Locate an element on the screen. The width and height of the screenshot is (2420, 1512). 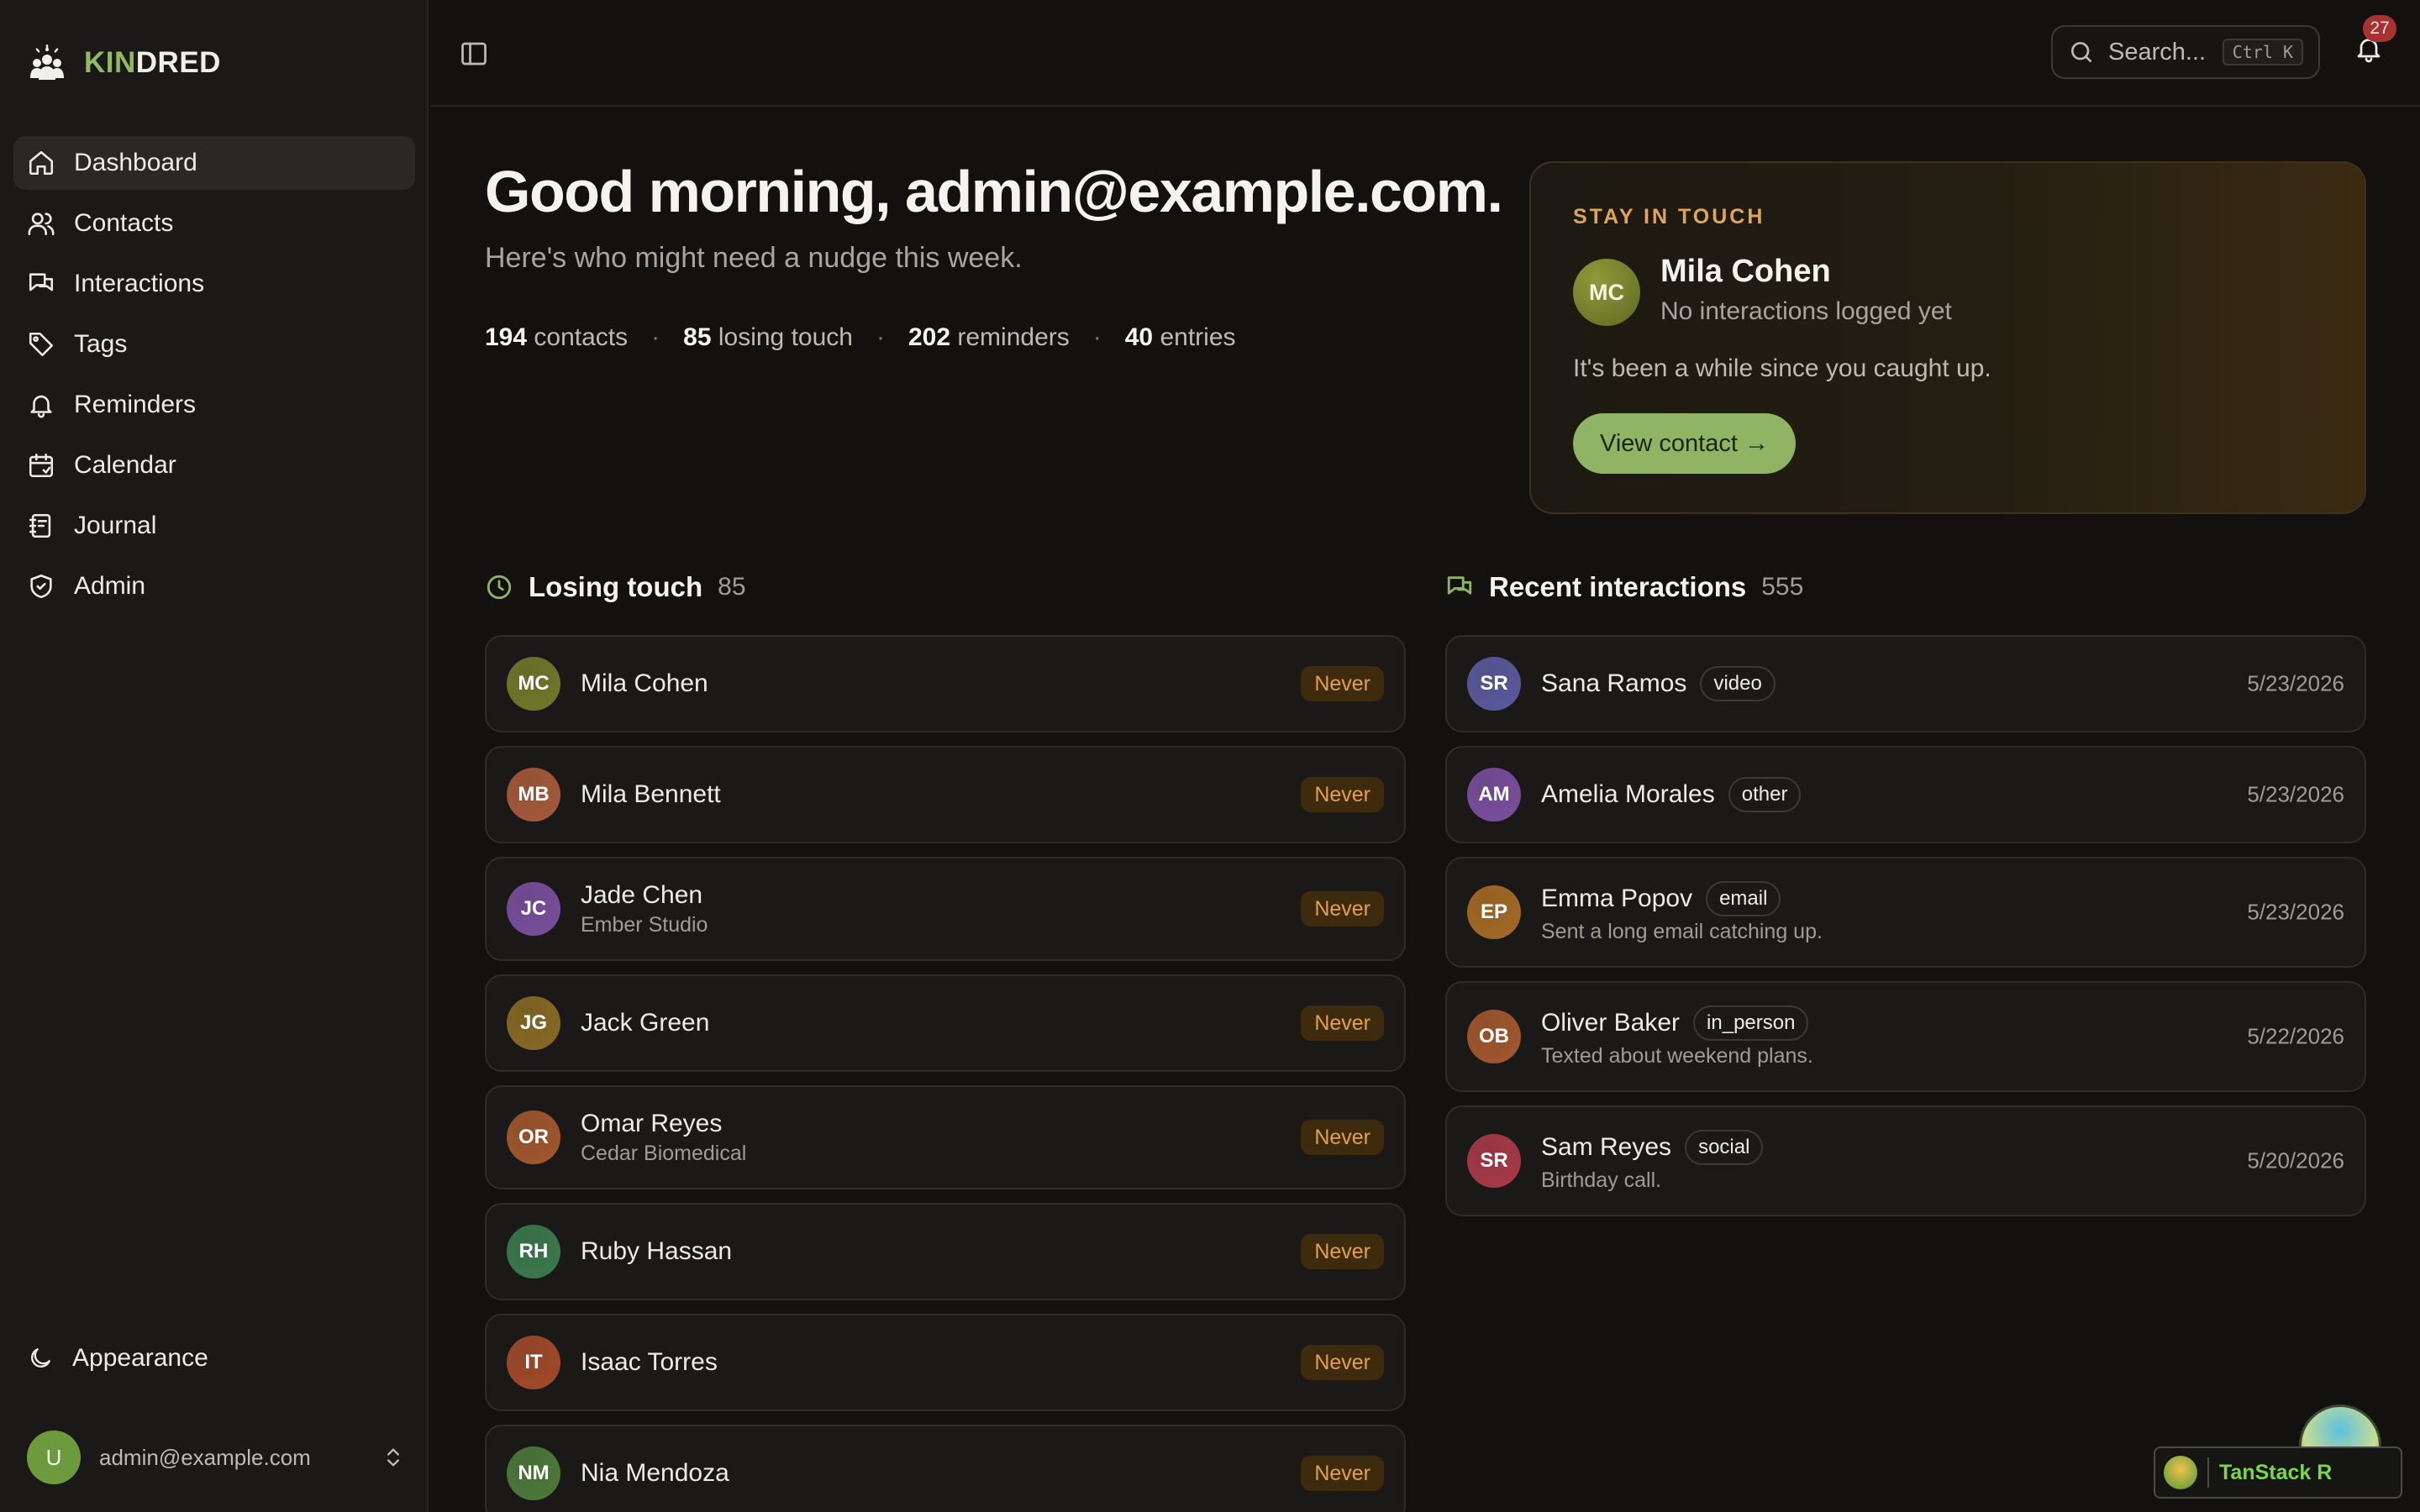
contact-name: Isaac Torres is located at coordinates (649, 1362).